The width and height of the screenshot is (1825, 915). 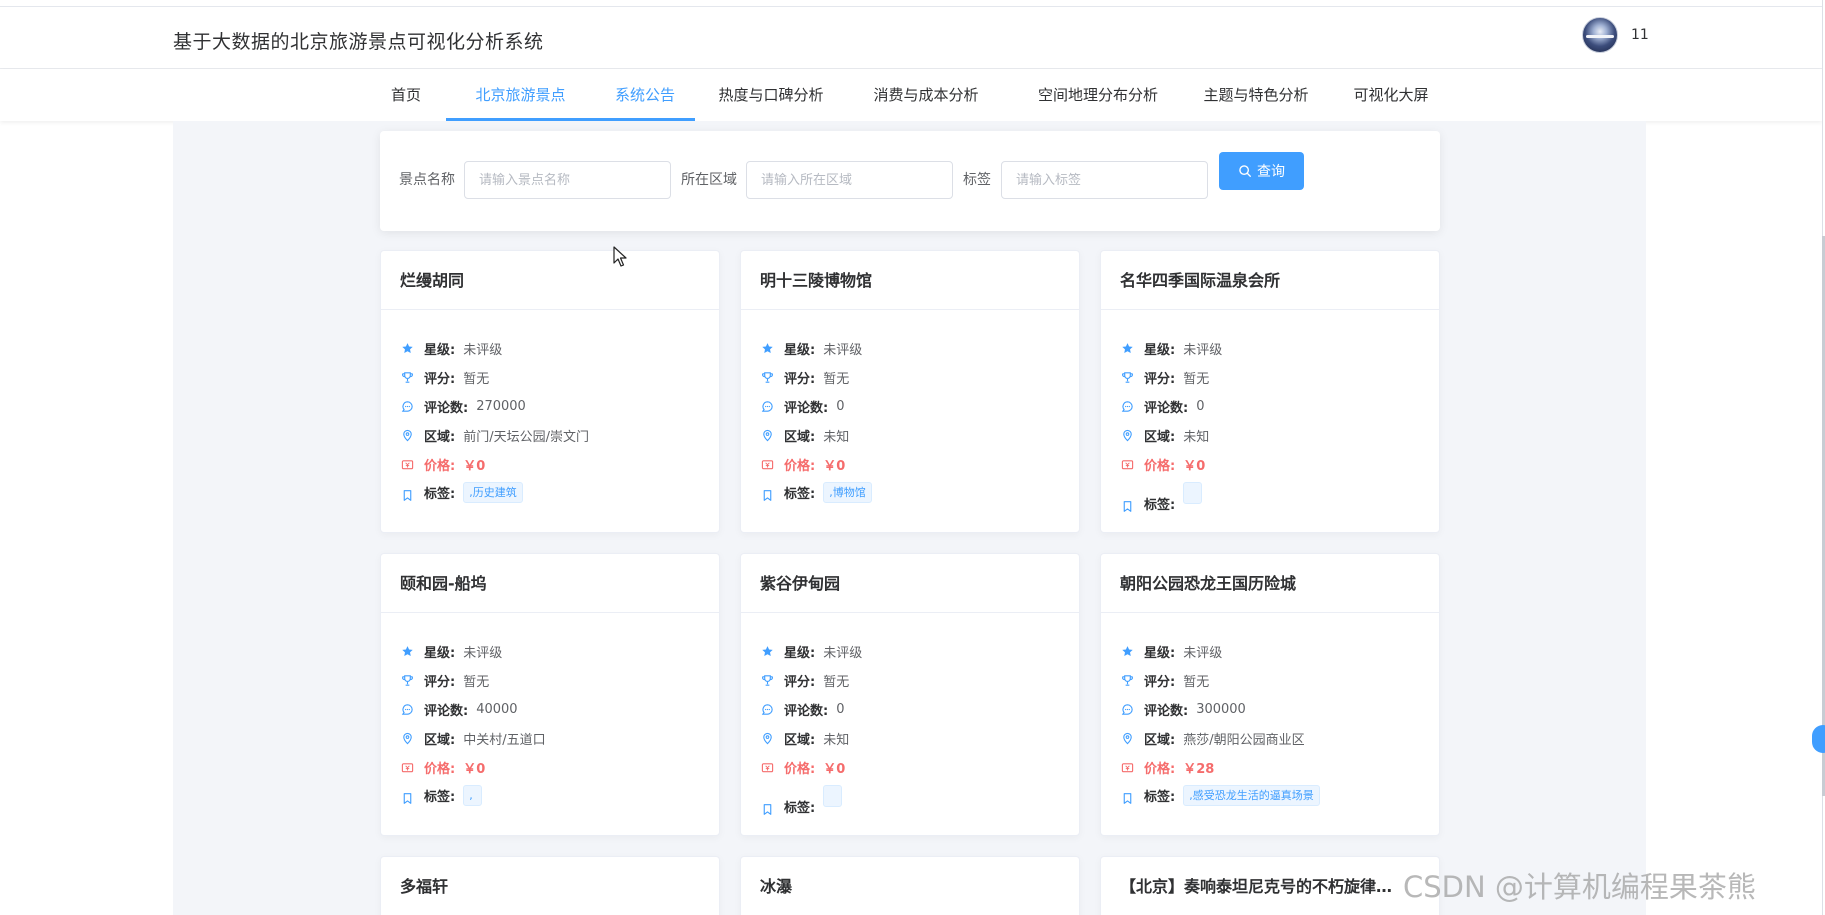 I want to click on card-body: 星级: 未评级 评分: 暂无 评论数: 40000 区域: 中关村/五道口 价格: ￥0 标签:,, so click(x=550, y=724).